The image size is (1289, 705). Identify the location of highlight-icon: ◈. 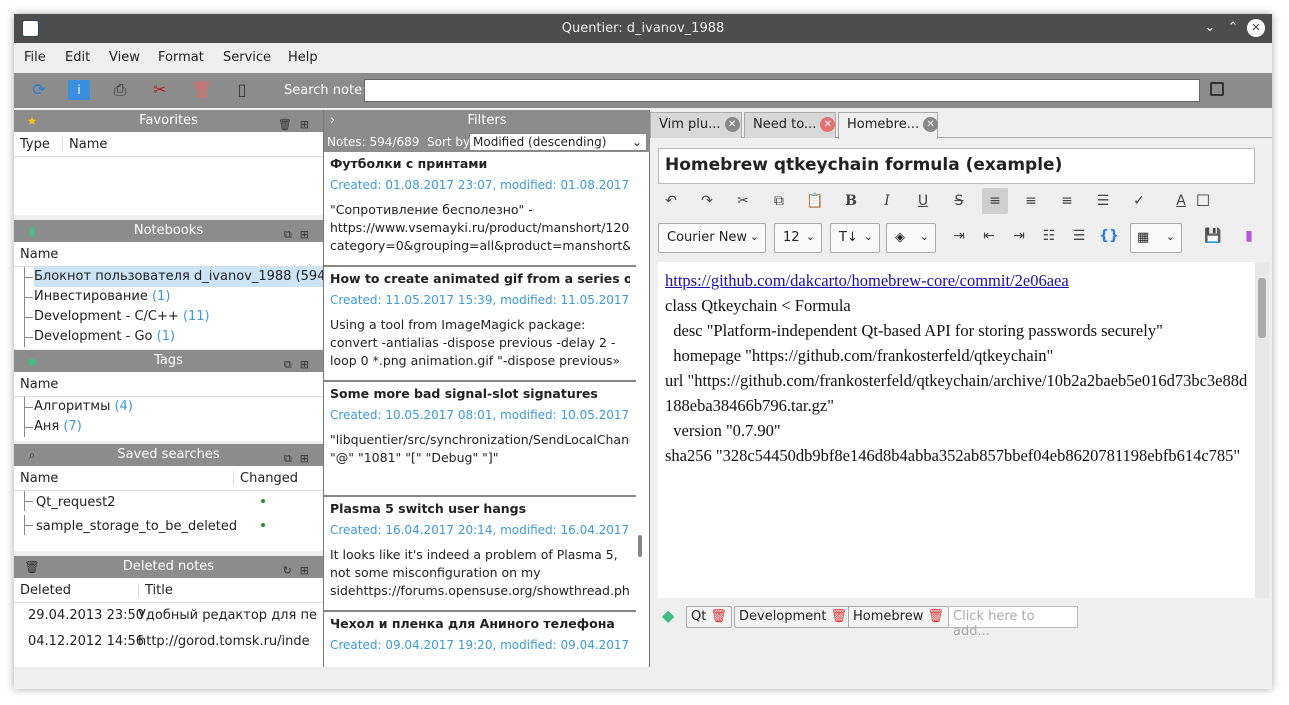
(900, 237).